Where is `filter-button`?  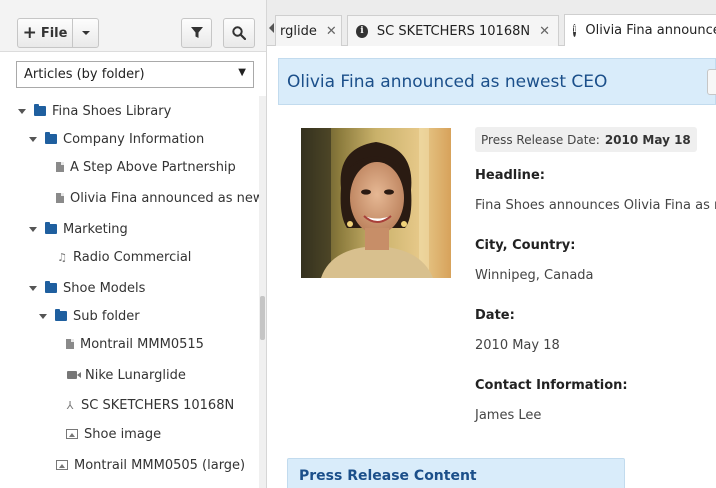
filter-button is located at coordinates (196, 33).